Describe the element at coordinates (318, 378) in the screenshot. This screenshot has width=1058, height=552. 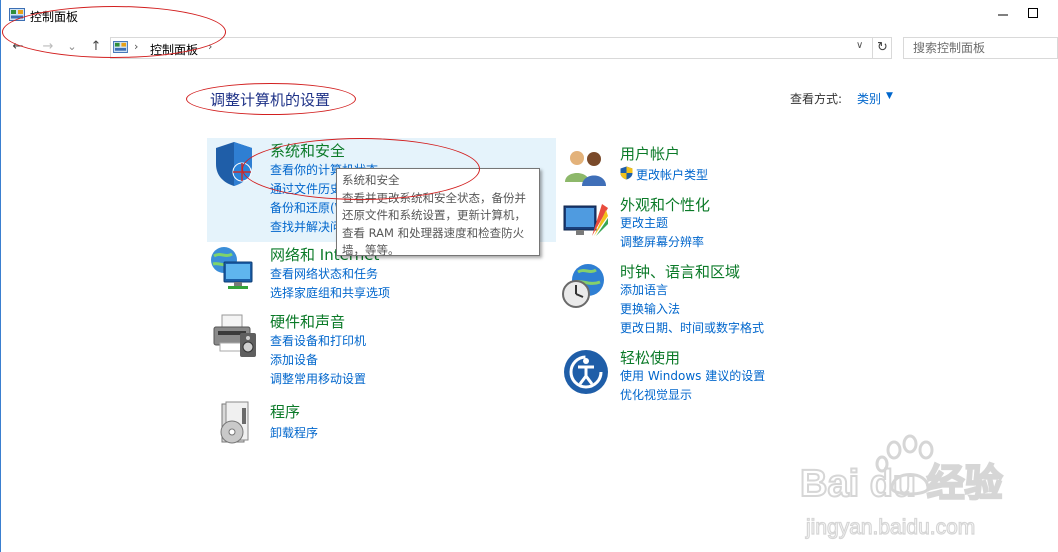
I see `link-mobility-settings: 调整常用移动设置` at that location.